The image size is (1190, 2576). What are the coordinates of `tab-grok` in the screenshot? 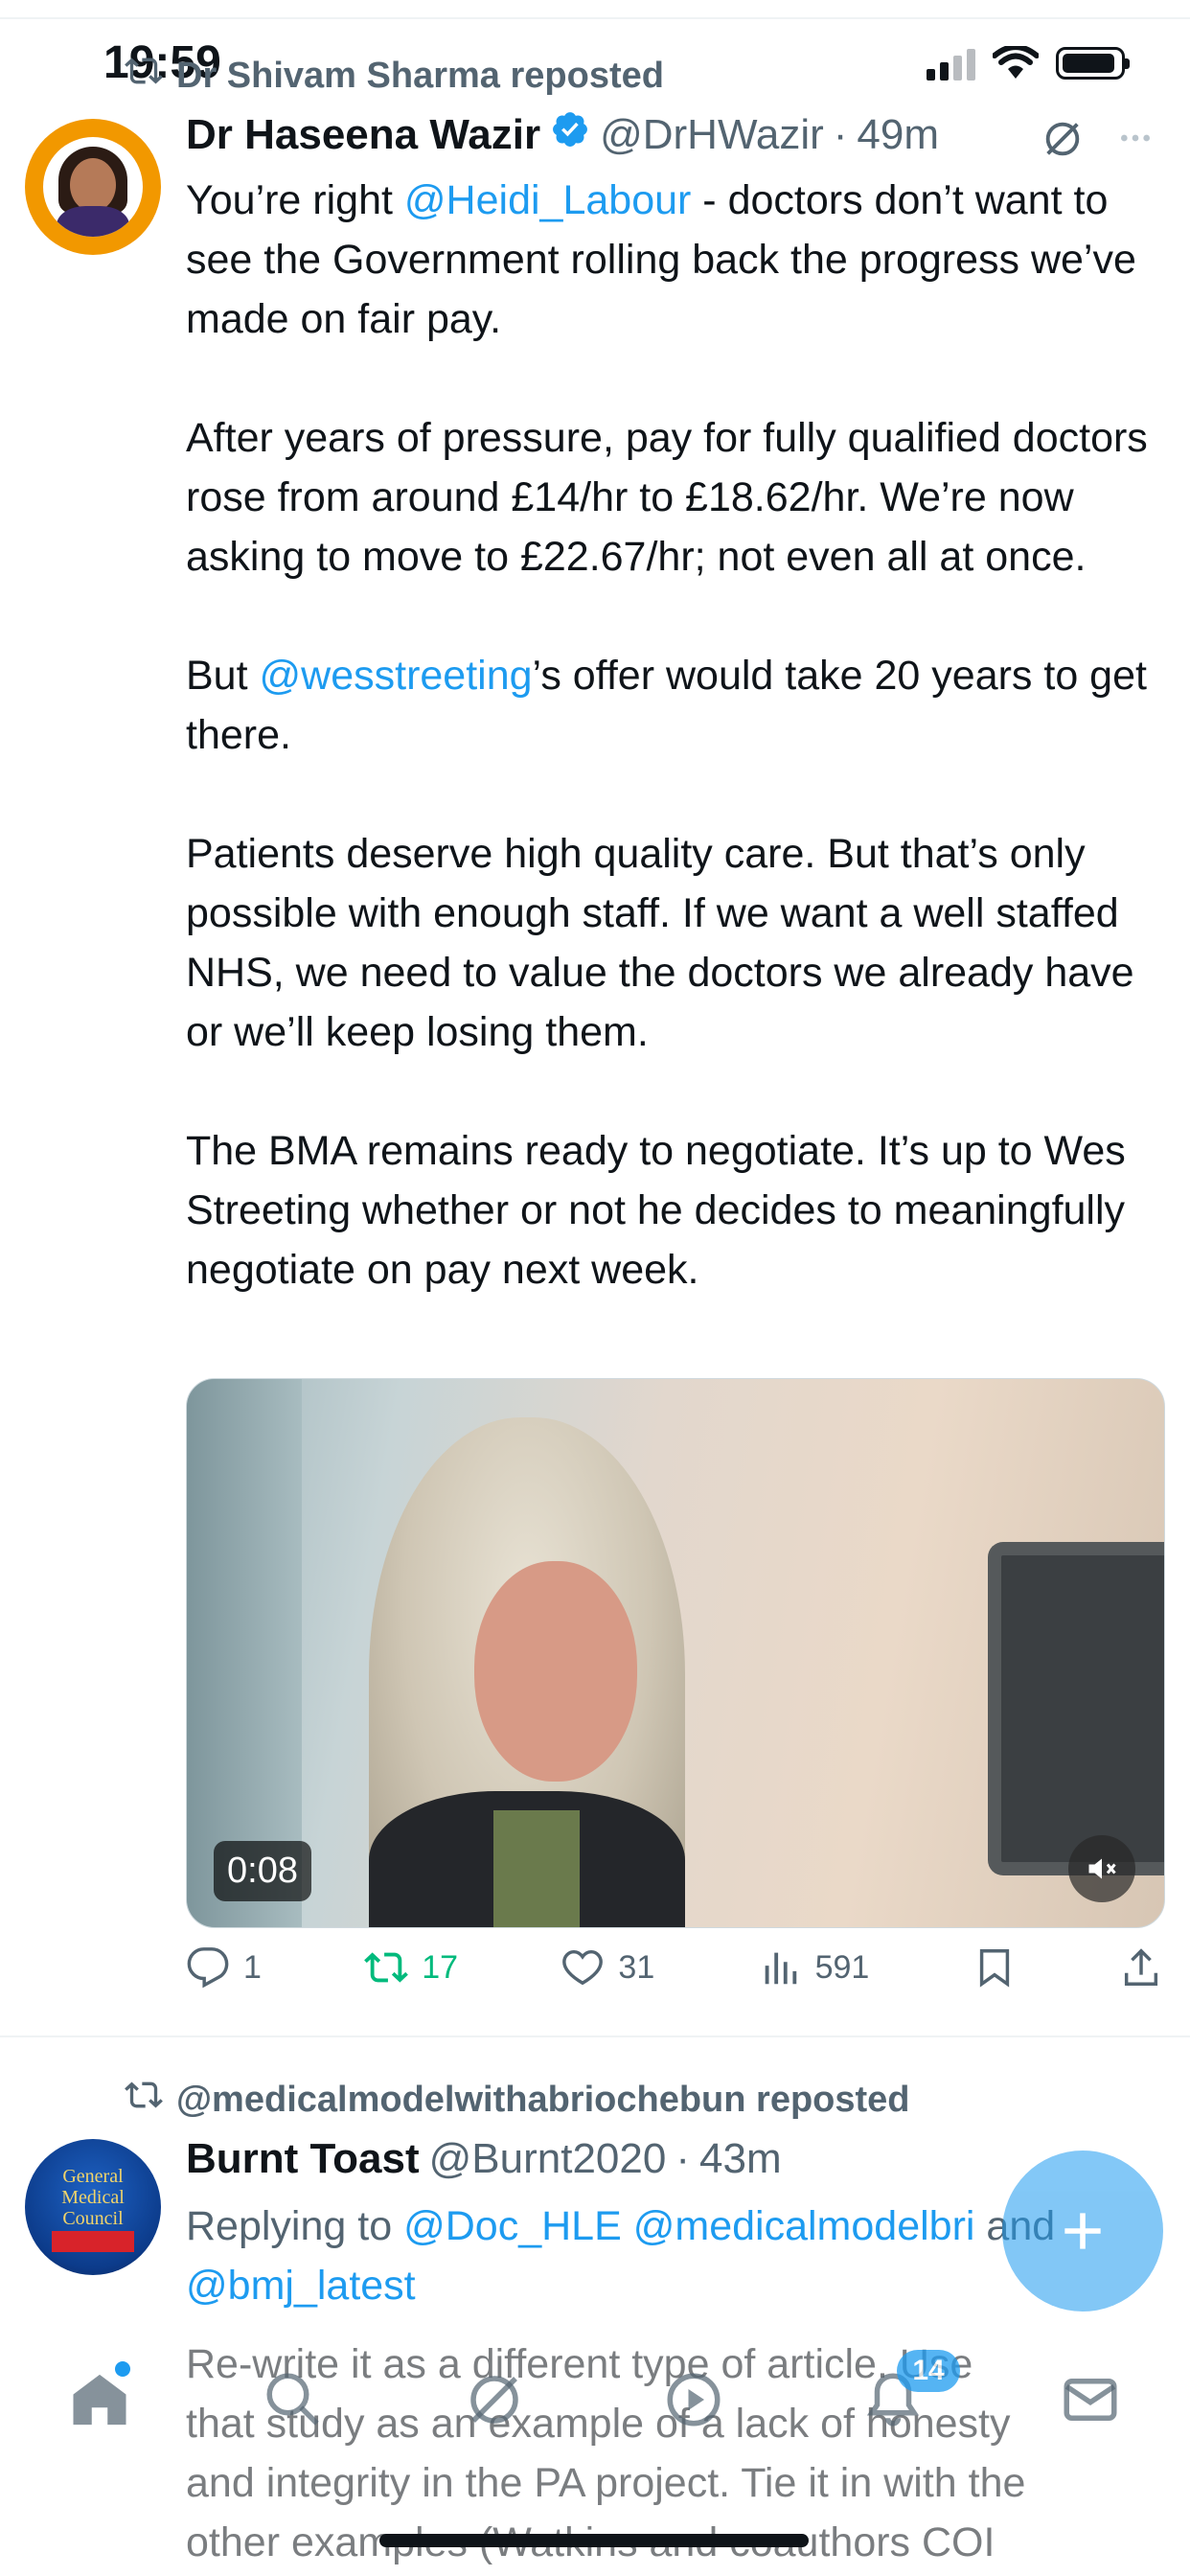 It's located at (495, 2399).